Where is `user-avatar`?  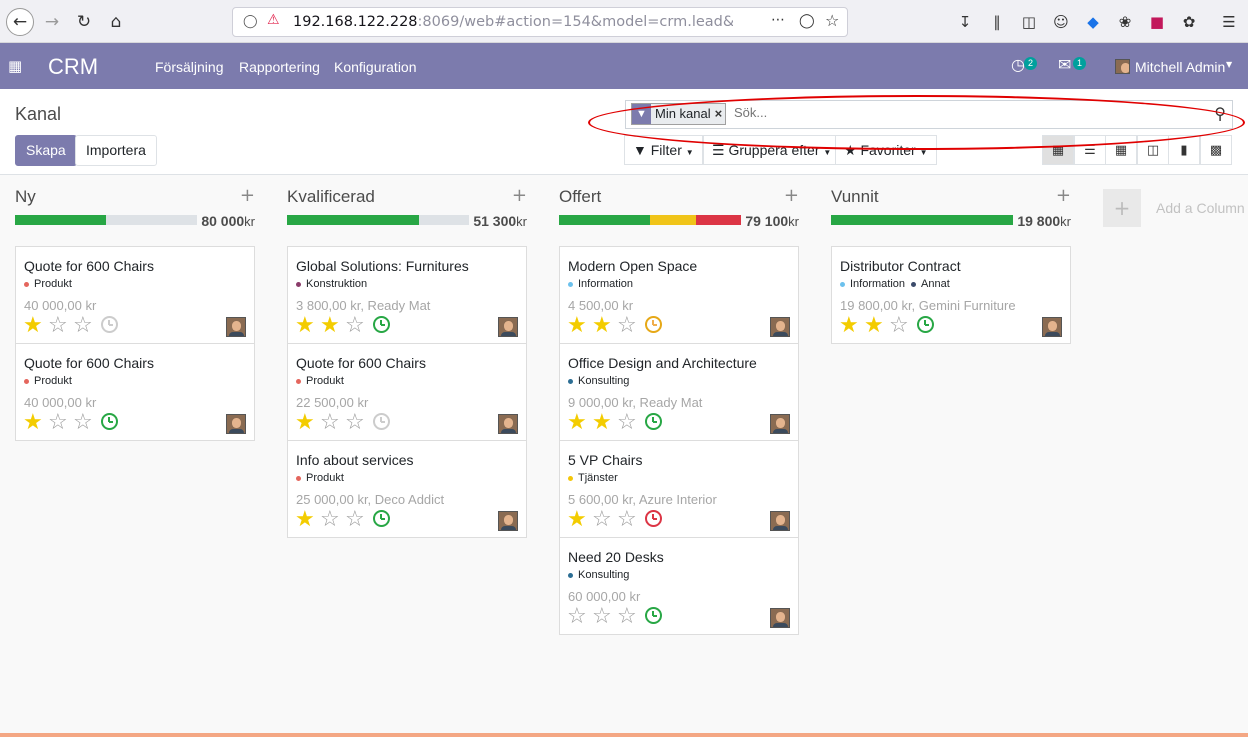
user-avatar is located at coordinates (1122, 66).